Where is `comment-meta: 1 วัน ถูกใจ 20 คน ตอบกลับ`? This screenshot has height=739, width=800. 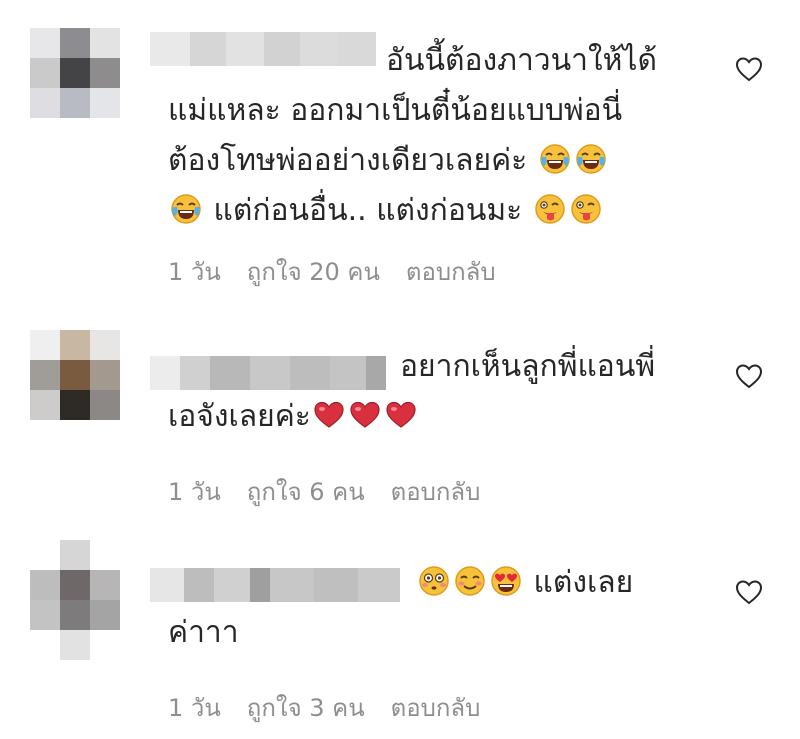
comment-meta: 1 วัน ถูกใจ 20 คน ตอบกลับ is located at coordinates (332, 271).